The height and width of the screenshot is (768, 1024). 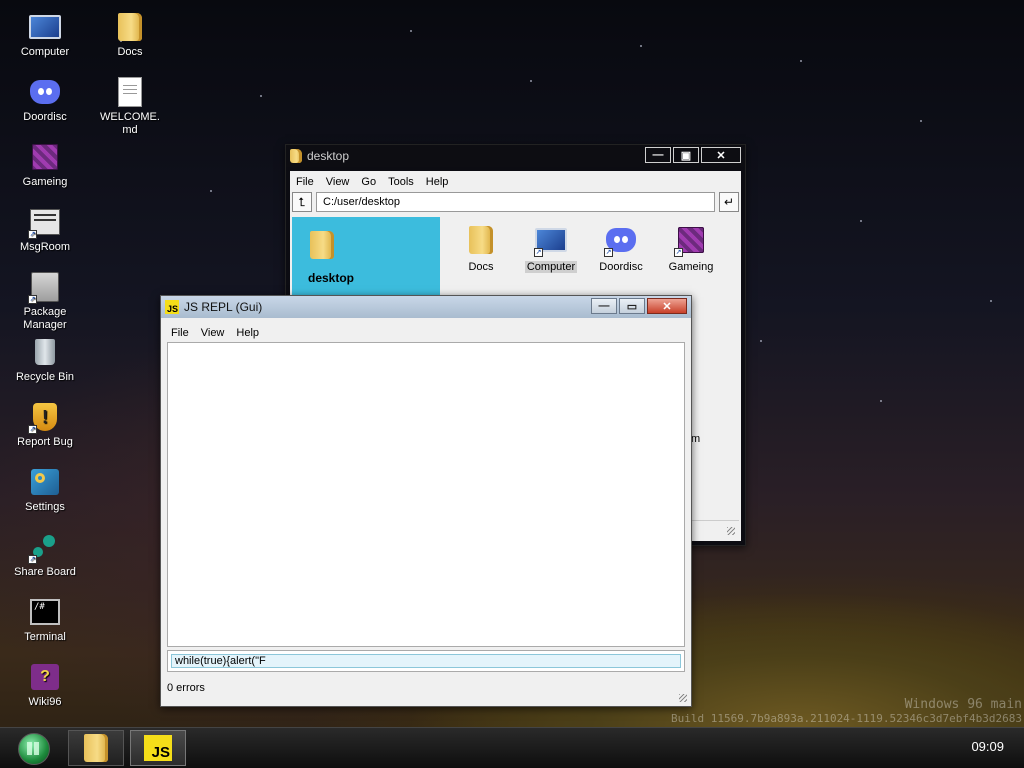 What do you see at coordinates (515, 182) in the screenshot?
I see `explorer-menubar: File View Go Tools Help` at bounding box center [515, 182].